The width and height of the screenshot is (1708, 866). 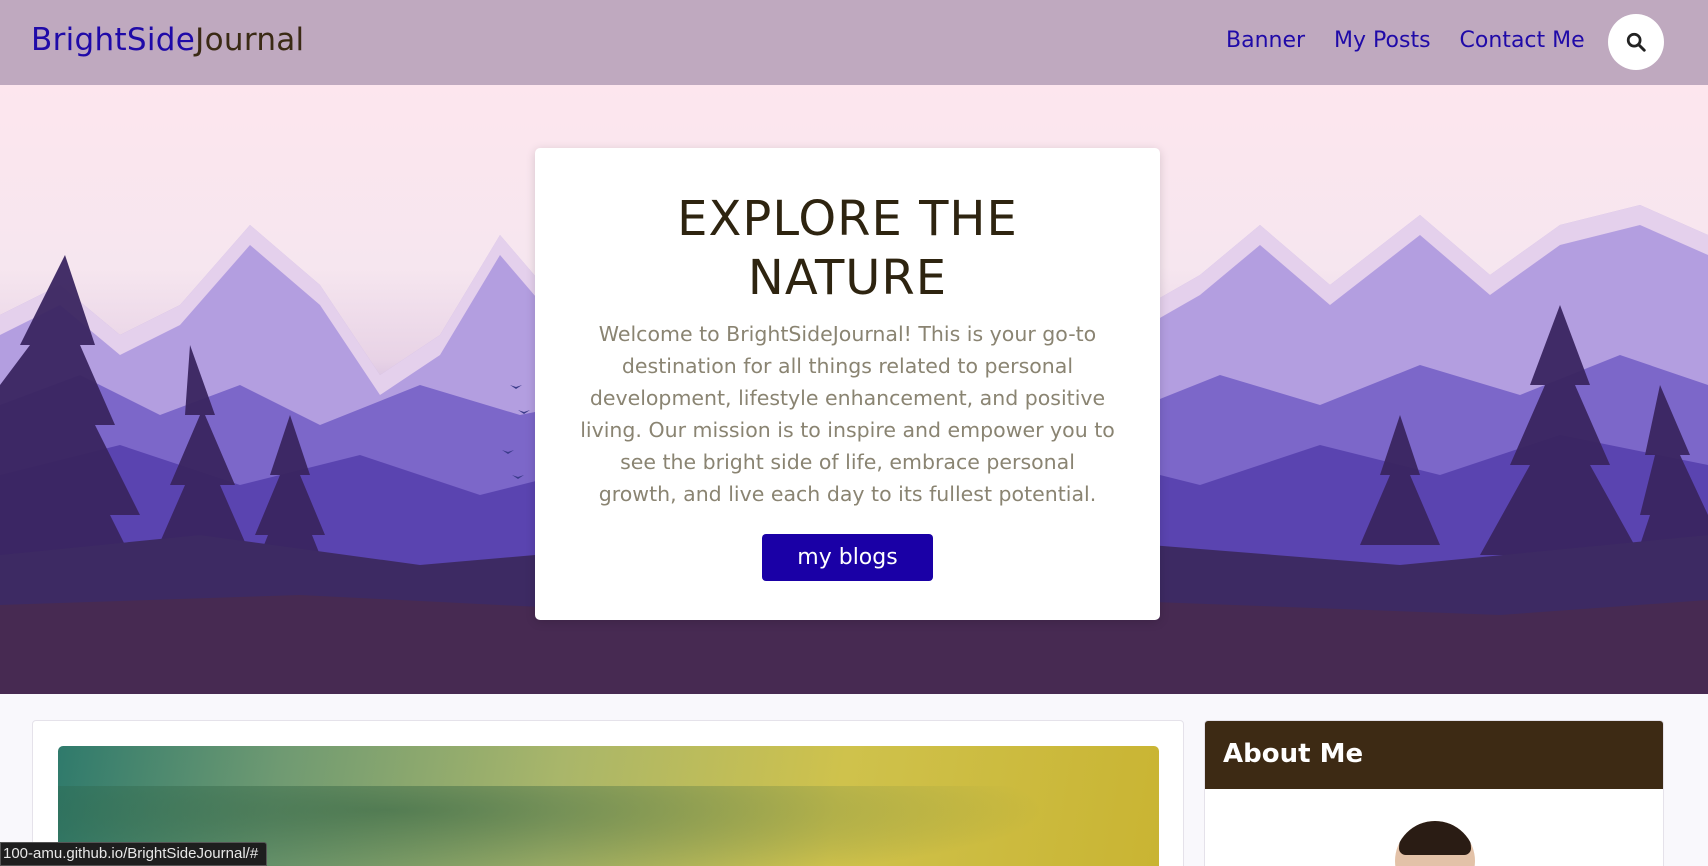 What do you see at coordinates (847, 278) in the screenshot?
I see `hero-title-line-2: NATURE` at bounding box center [847, 278].